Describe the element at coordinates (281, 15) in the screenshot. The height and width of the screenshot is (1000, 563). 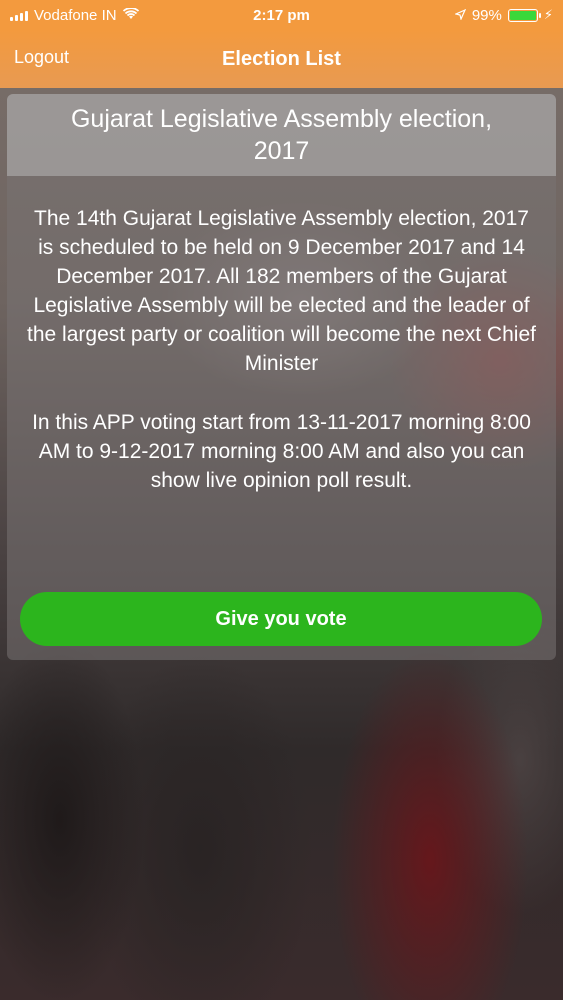
I see `status-bar: Vodafone IN 2:17 pm 99% ⚡` at that location.